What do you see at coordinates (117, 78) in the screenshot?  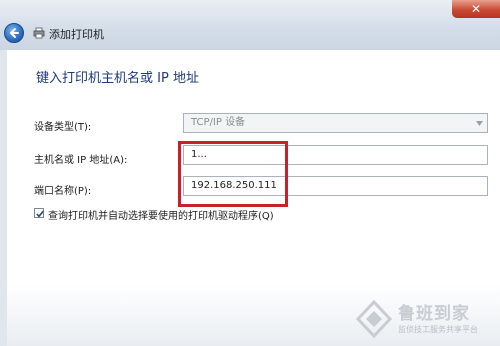 I see `page-heading: 键入打印机主机名或 IP 地址` at bounding box center [117, 78].